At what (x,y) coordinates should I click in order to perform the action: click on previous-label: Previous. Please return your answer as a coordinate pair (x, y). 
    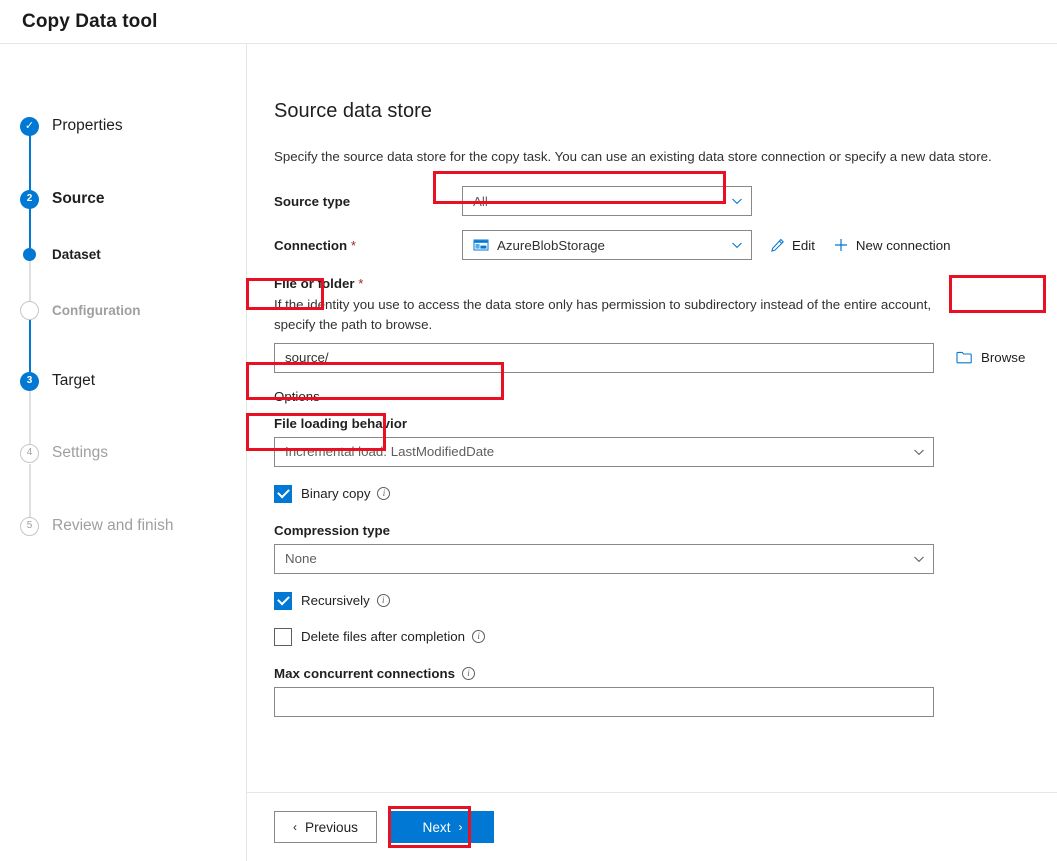
    Looking at the image, I should click on (331, 827).